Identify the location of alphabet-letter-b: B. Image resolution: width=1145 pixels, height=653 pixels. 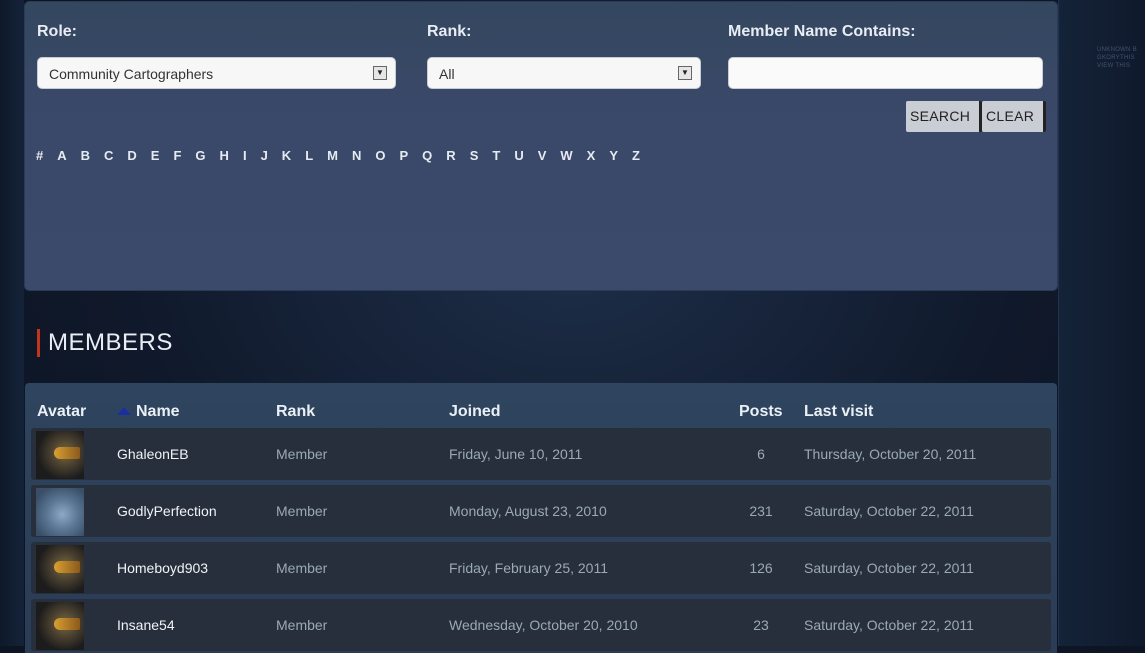
(85, 155).